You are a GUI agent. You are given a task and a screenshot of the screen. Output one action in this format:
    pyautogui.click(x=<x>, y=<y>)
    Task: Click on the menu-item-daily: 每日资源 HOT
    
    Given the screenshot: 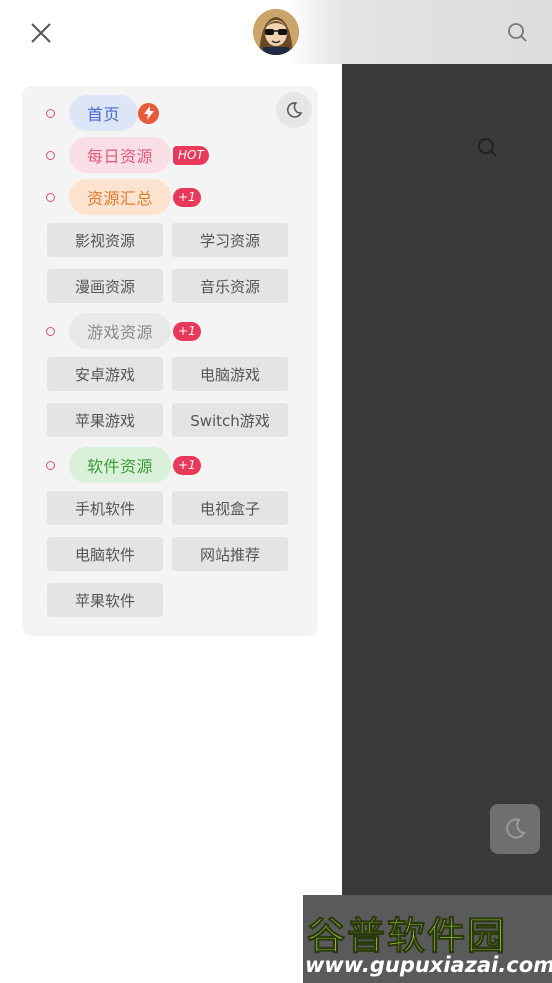 What is the action you would take?
    pyautogui.click(x=127, y=155)
    